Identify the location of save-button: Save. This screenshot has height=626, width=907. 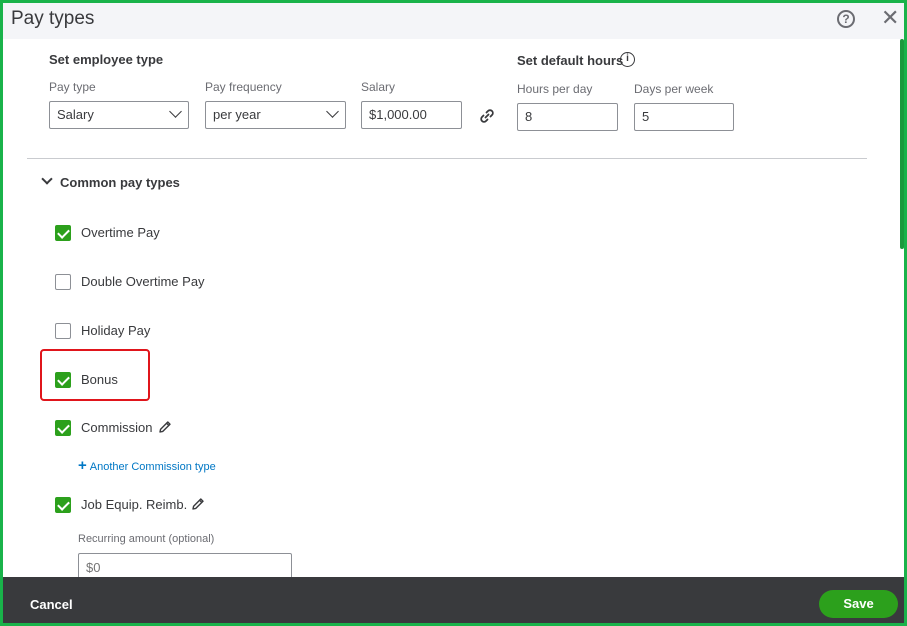
(858, 604).